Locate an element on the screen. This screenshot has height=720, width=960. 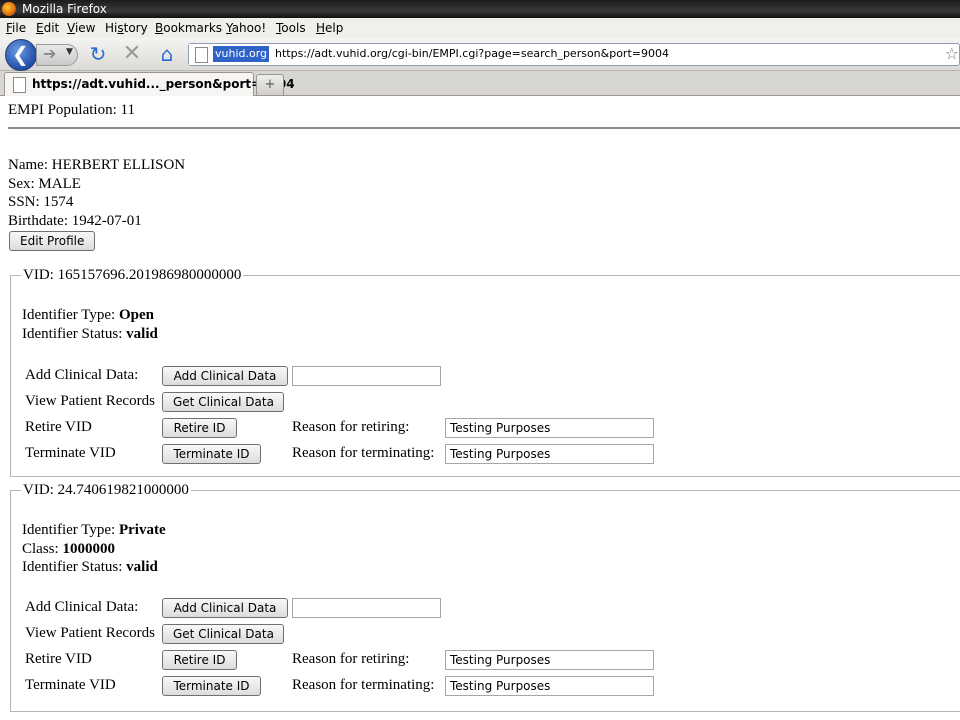
view-patient-records-label: View Patient Records is located at coordinates (90, 401).